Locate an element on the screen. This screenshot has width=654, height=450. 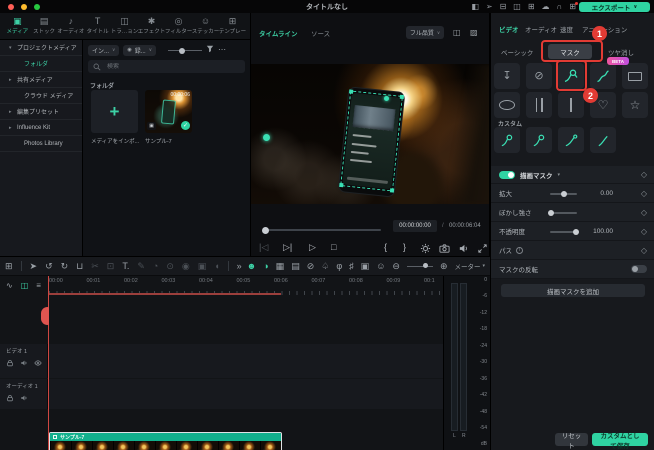
ai-draw-mask-button is located at coordinates (603, 76).